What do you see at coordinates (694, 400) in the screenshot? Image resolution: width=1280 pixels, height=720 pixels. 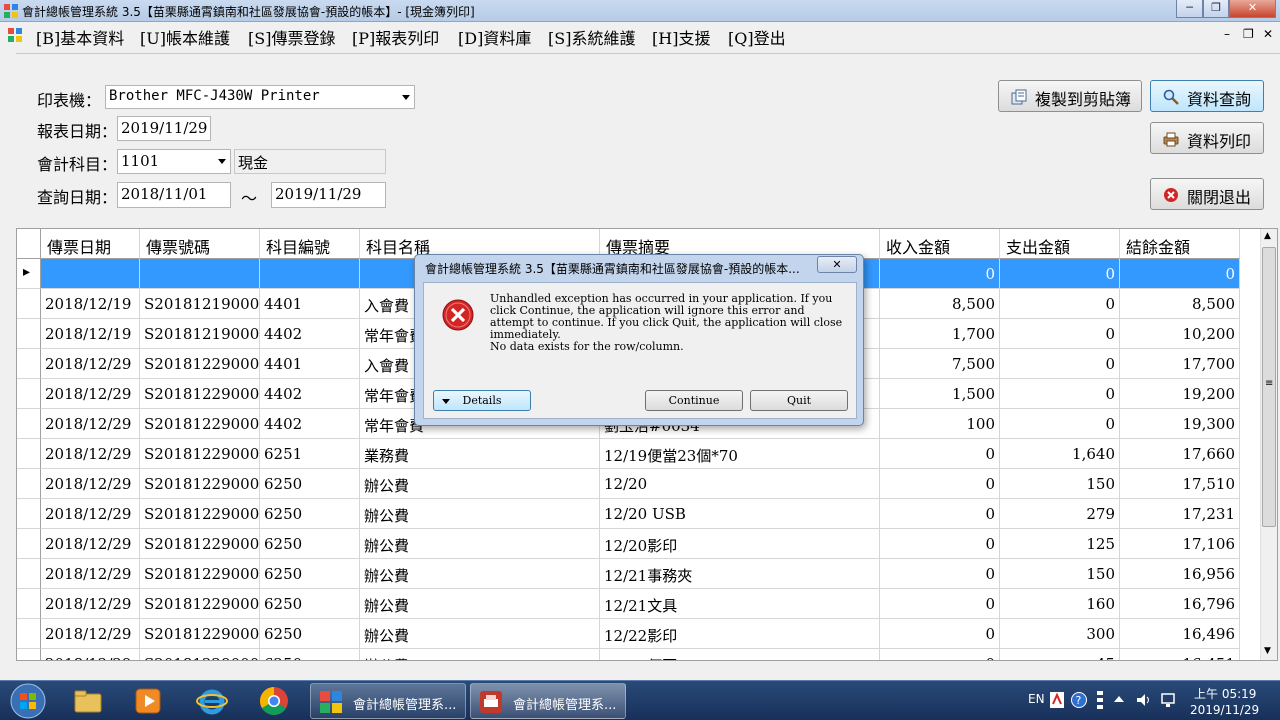 I see `continue-button: Continue` at bounding box center [694, 400].